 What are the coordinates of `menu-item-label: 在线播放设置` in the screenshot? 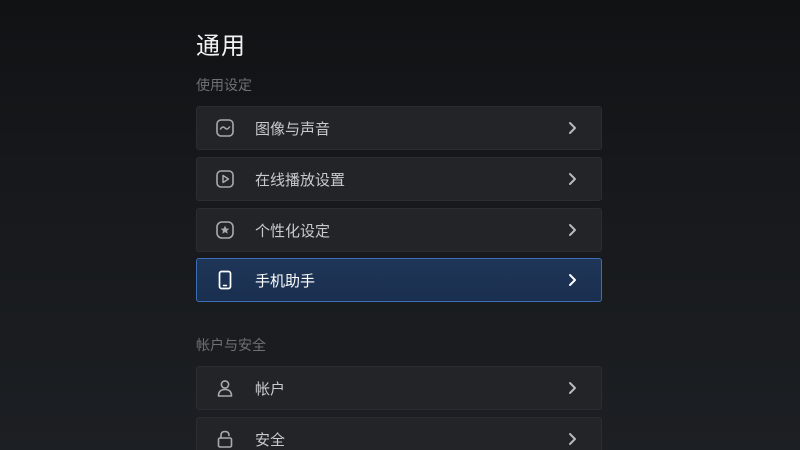 It's located at (300, 179).